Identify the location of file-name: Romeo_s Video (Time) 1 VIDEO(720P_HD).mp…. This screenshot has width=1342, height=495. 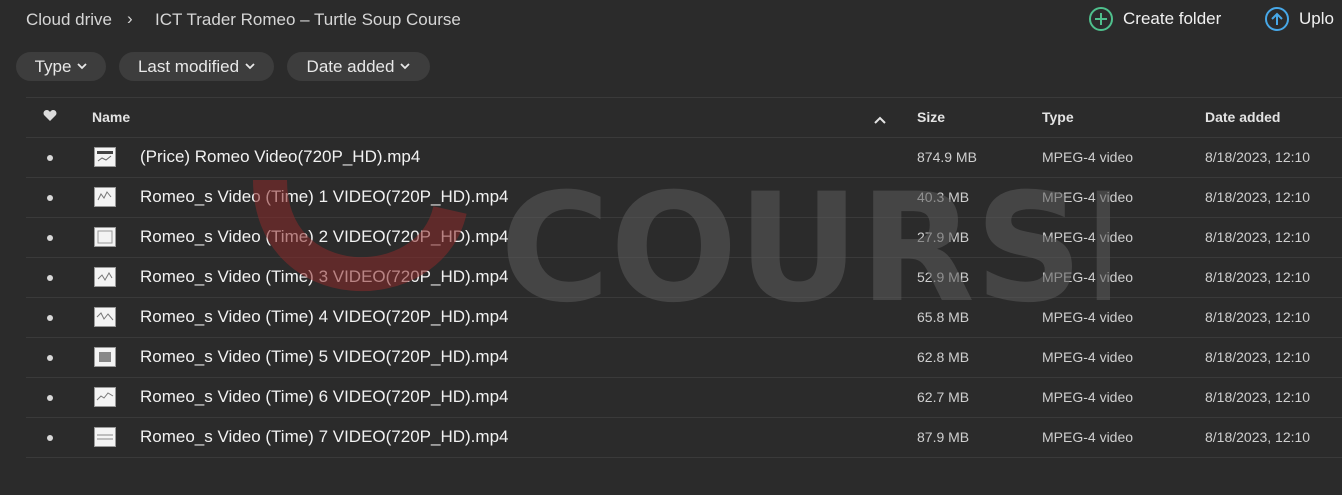
(324, 197).